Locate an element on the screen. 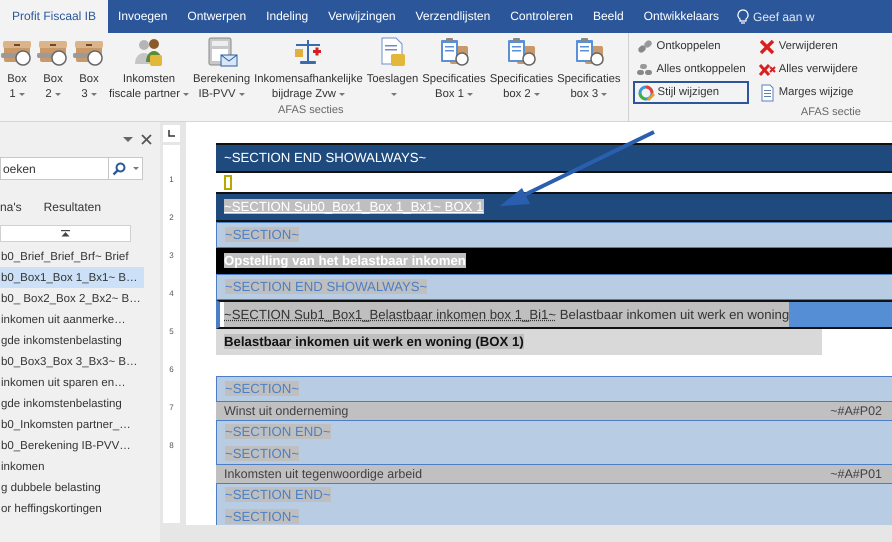  left-tab-icon is located at coordinates (171, 133).